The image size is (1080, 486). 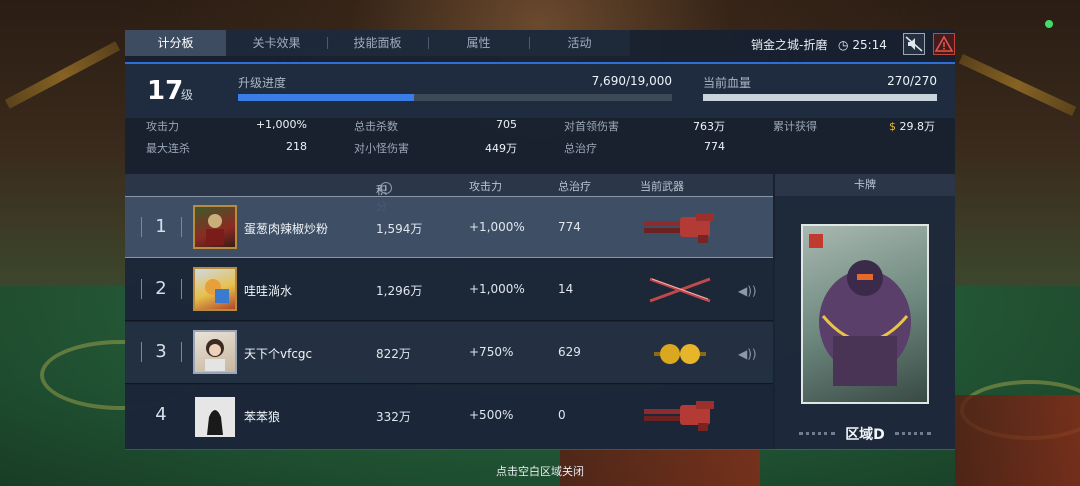 What do you see at coordinates (276, 43) in the screenshot?
I see `tab-stage-effects: 关卡效果` at bounding box center [276, 43].